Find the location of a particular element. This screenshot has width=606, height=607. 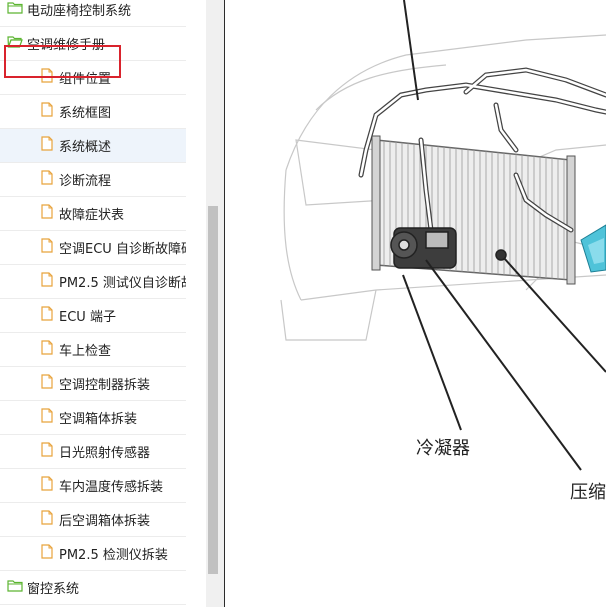

tree-item-label: 空调箱体拆装 is located at coordinates (98, 419).